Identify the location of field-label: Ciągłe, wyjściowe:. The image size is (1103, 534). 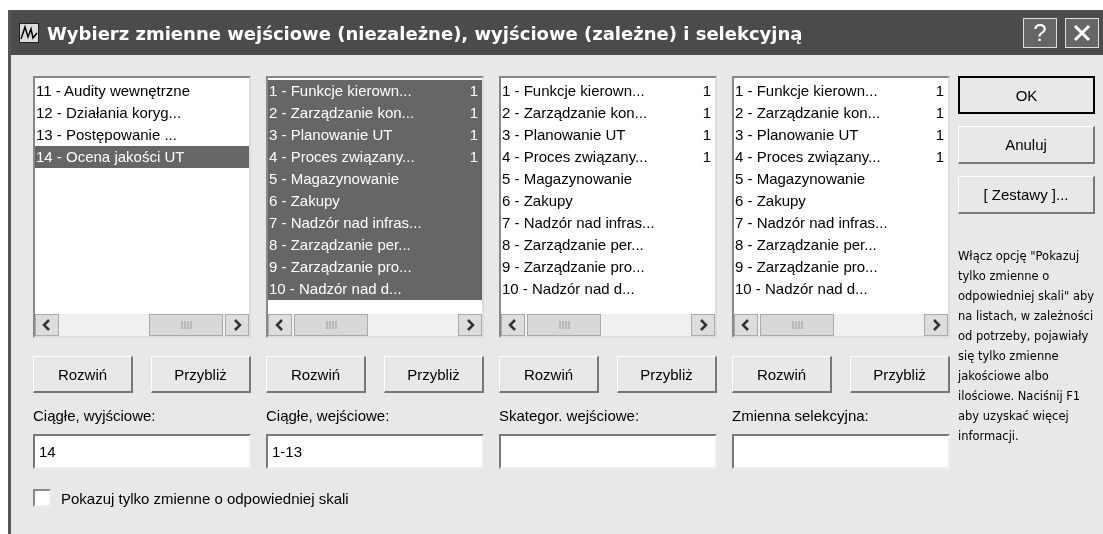
(95, 415).